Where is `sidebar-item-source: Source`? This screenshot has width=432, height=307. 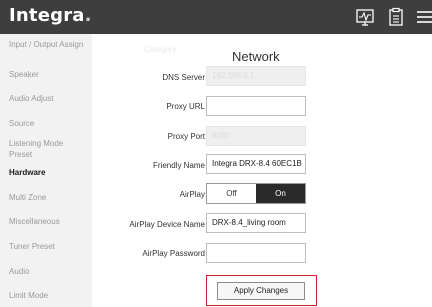 sidebar-item-source: Source is located at coordinates (21, 123).